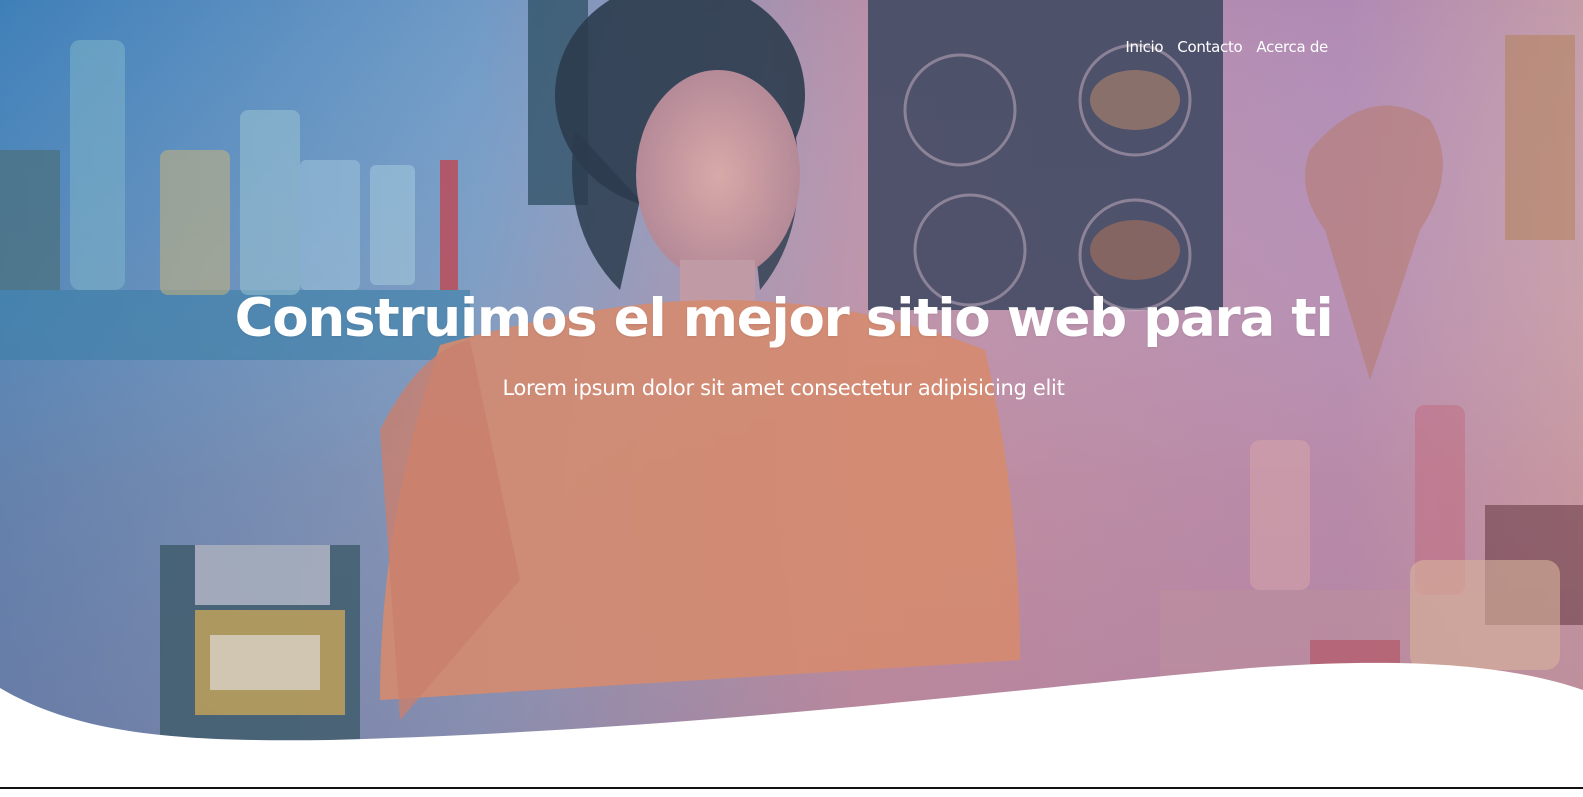 The image size is (1583, 797). What do you see at coordinates (1292, 47) in the screenshot?
I see `nav-link-acerca-de: Acerca de` at bounding box center [1292, 47].